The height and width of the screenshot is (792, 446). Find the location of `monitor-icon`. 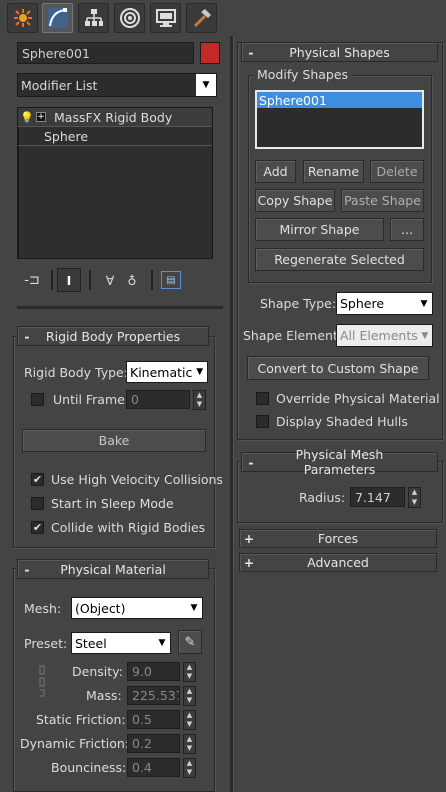

monitor-icon is located at coordinates (165, 18).